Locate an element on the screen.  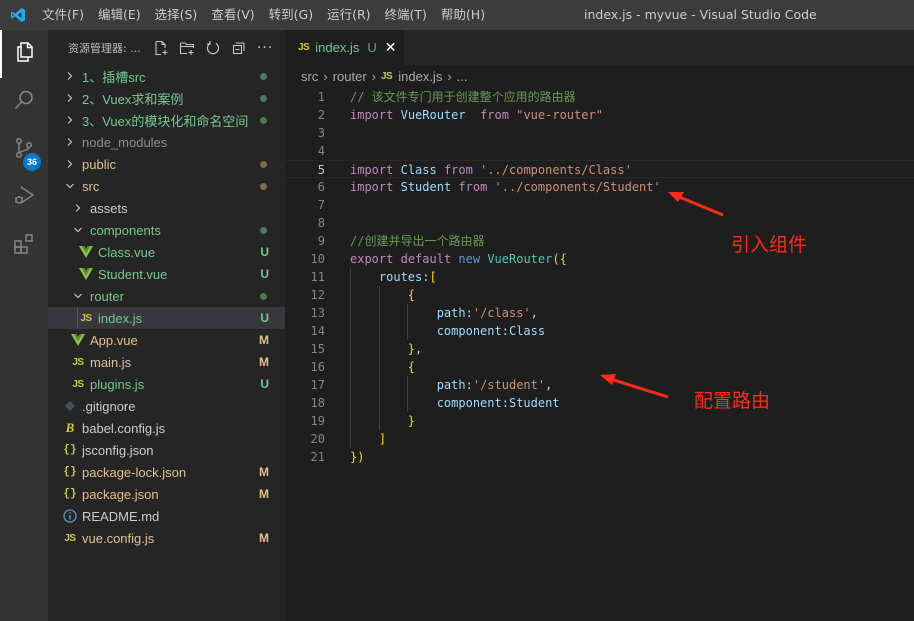
menu-item: 选择(S) is located at coordinates (176, 15).